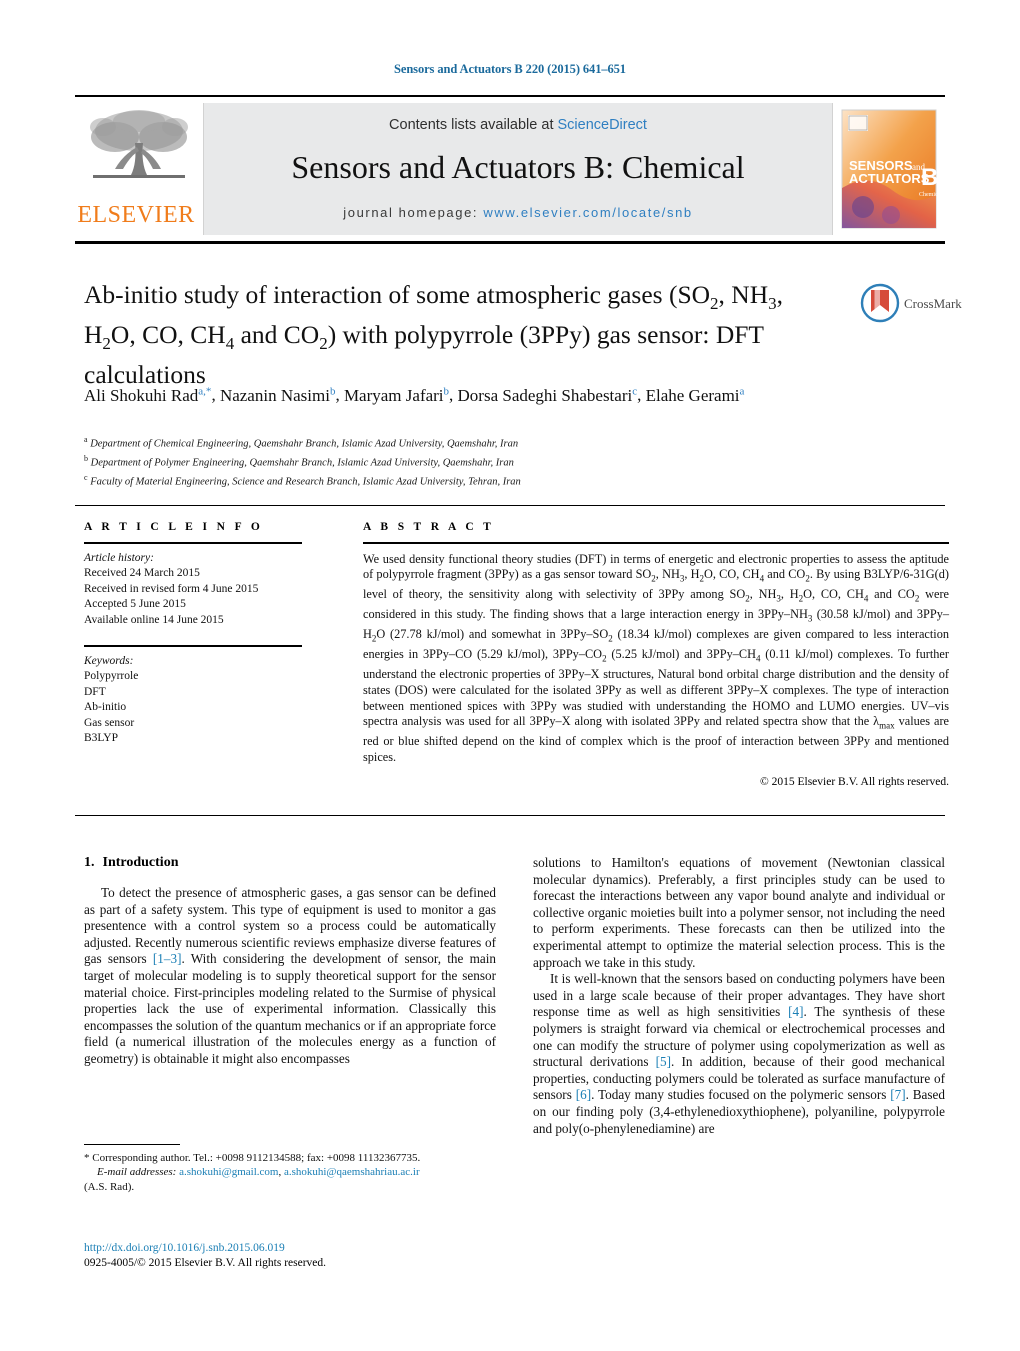  I want to click on affiliation-mark: c, so click(86, 477).